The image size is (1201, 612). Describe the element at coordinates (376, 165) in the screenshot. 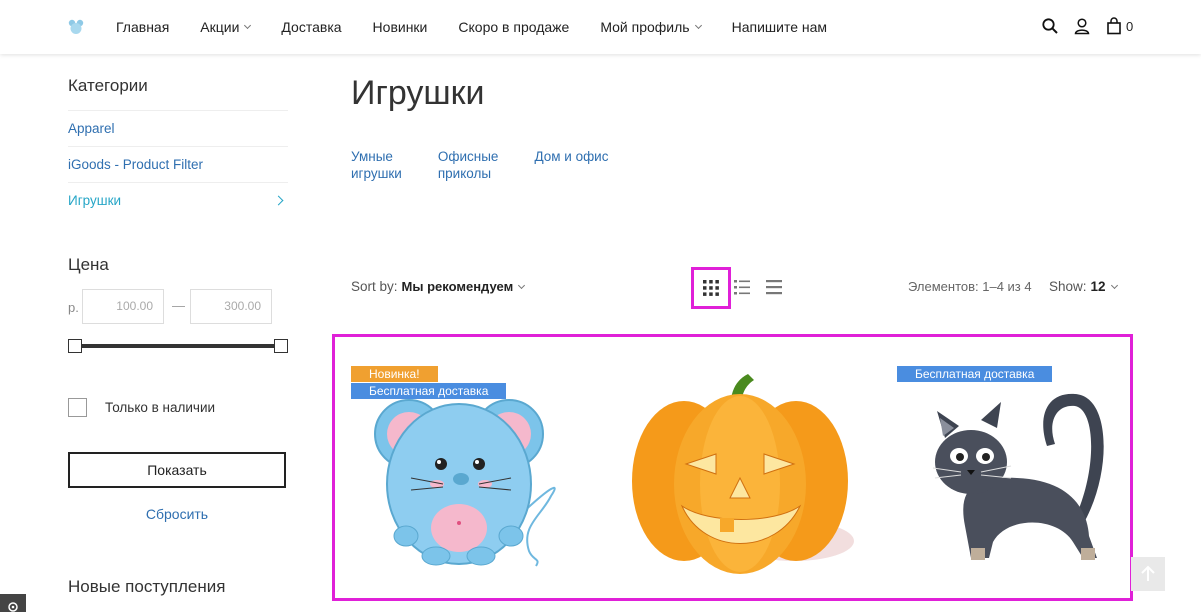

I see `subcategory-smart-toys: Умные игрушки` at that location.